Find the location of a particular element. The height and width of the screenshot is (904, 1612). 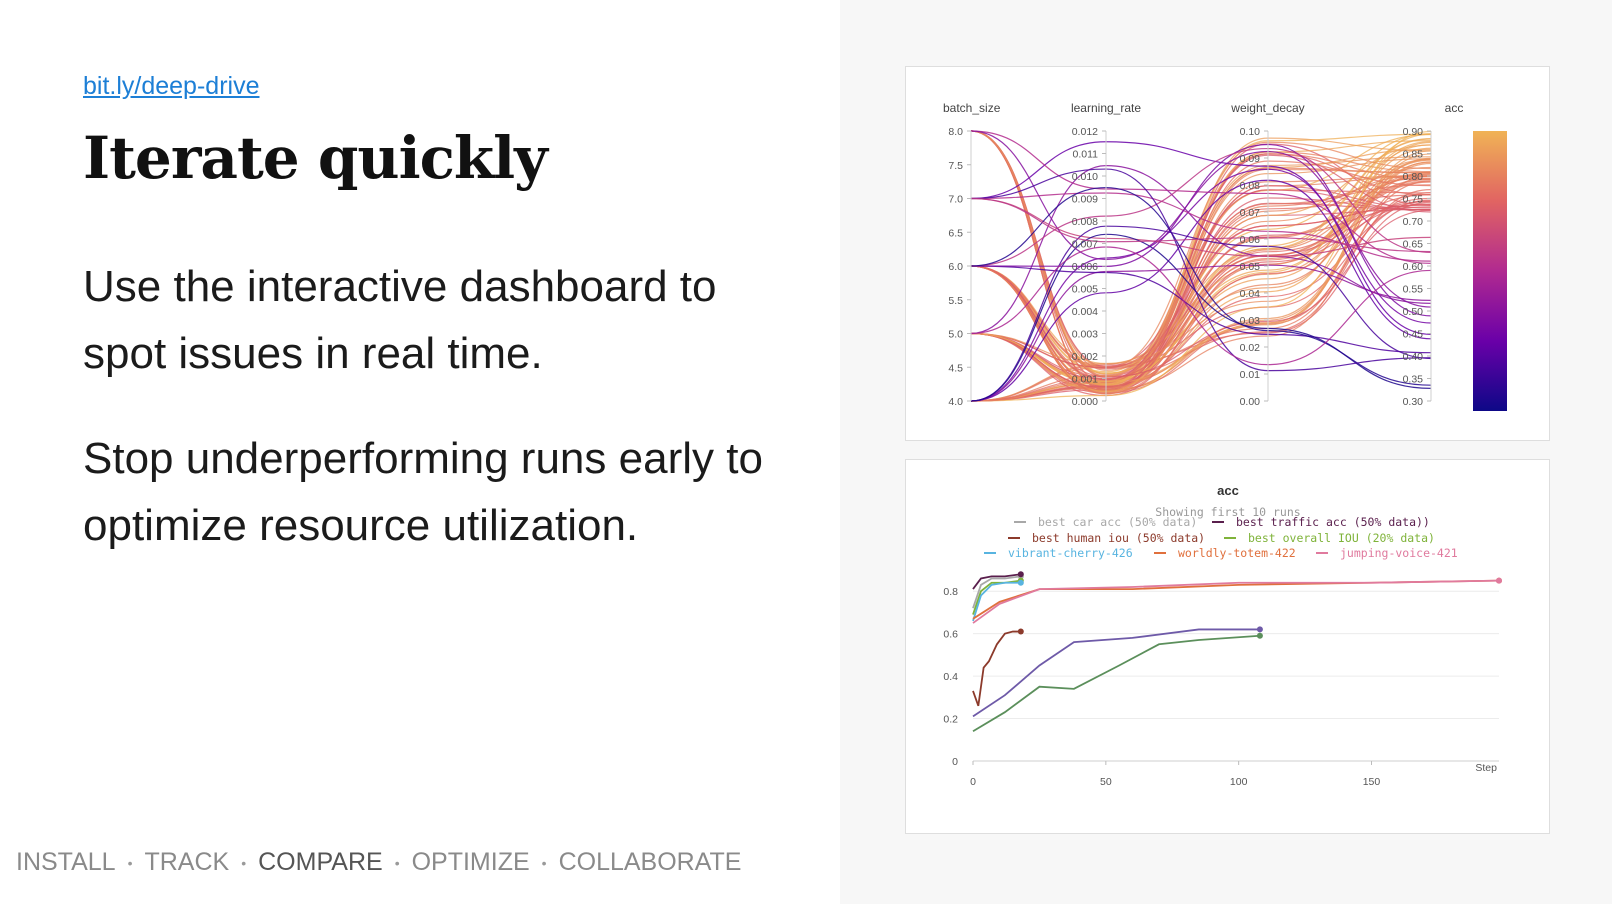

x-tick-label: 0 is located at coordinates (973, 782).